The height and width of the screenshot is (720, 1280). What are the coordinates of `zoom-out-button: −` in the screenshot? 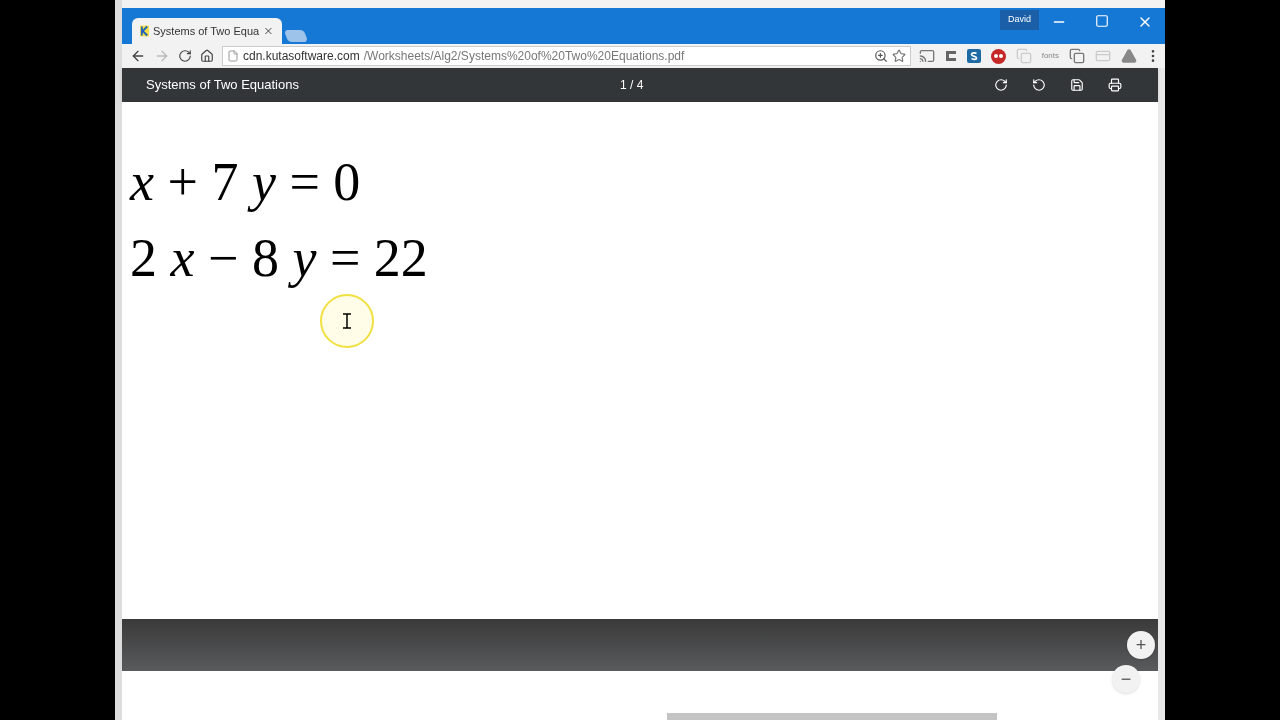 It's located at (1126, 679).